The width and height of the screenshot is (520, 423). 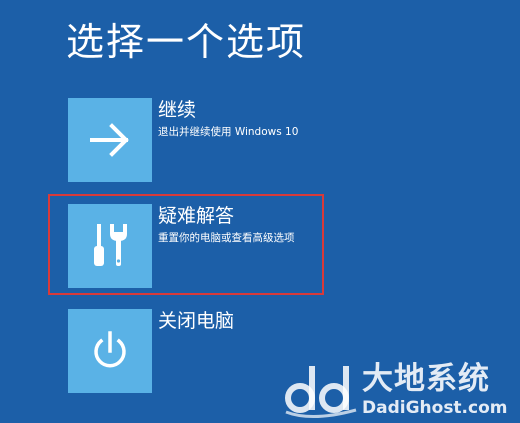 I want to click on power-icon, so click(x=110, y=349).